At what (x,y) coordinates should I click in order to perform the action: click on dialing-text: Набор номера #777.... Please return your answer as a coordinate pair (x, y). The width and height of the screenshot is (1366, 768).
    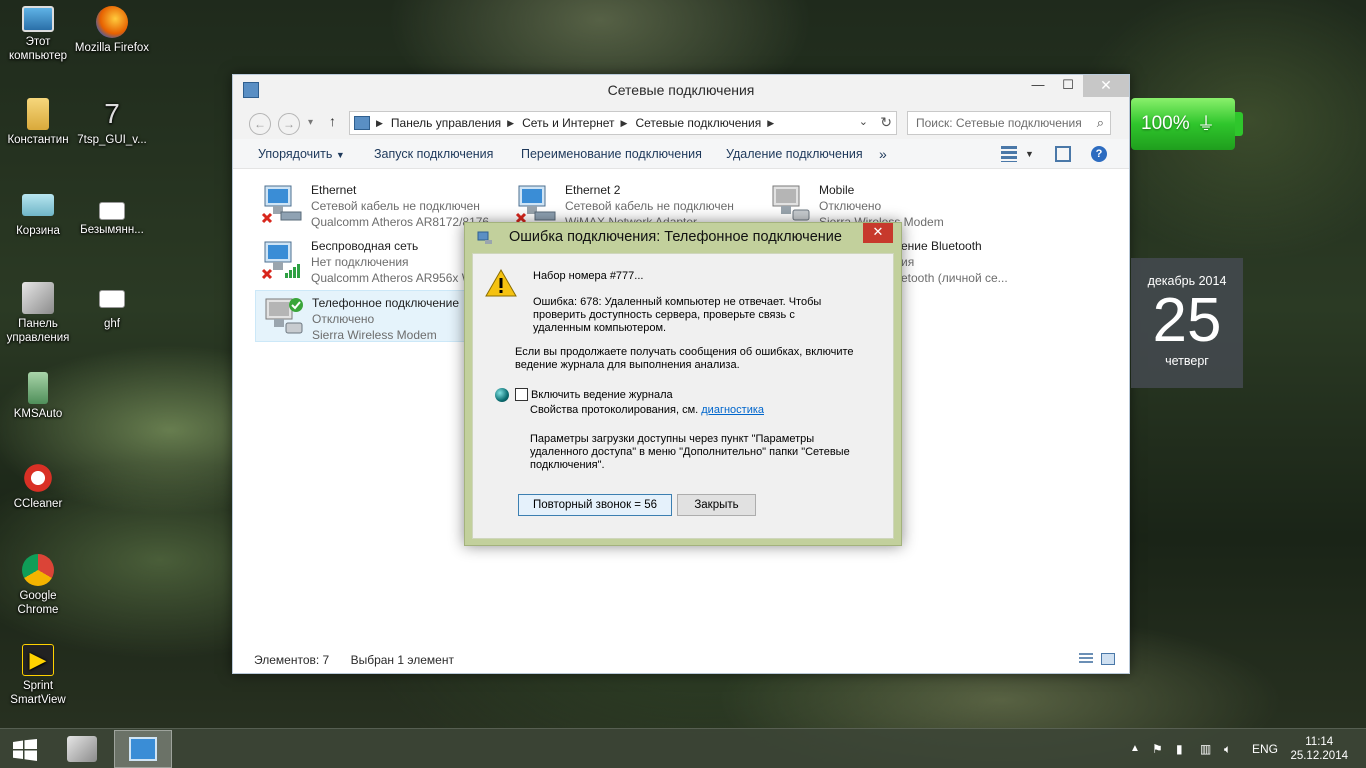
    Looking at the image, I should click on (588, 276).